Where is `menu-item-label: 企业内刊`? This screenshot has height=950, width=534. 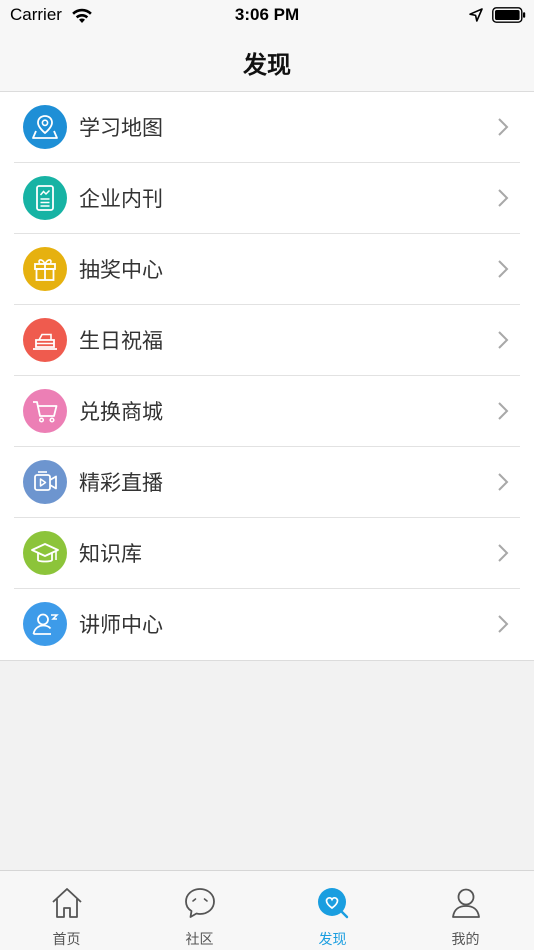 menu-item-label: 企业内刊 is located at coordinates (121, 199).